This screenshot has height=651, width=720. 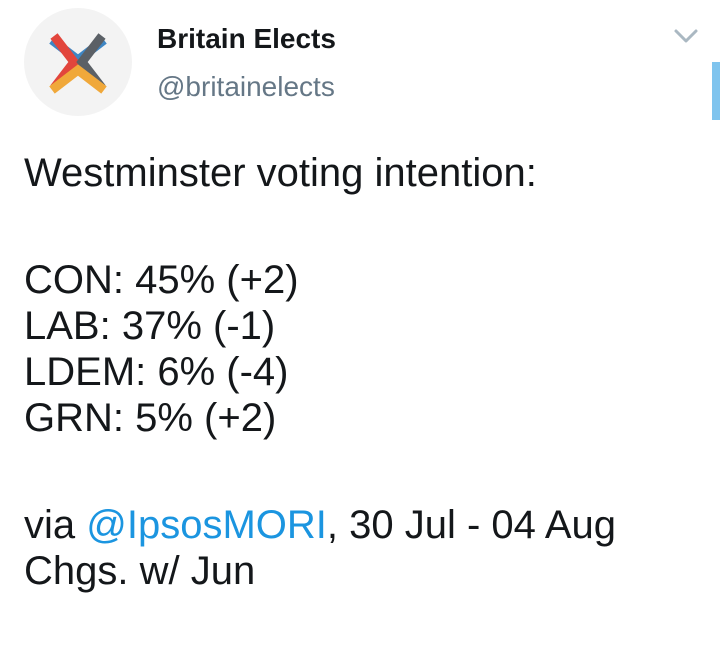 What do you see at coordinates (471, 525) in the screenshot?
I see `source-dates: , 30 Jul - 04 Aug` at bounding box center [471, 525].